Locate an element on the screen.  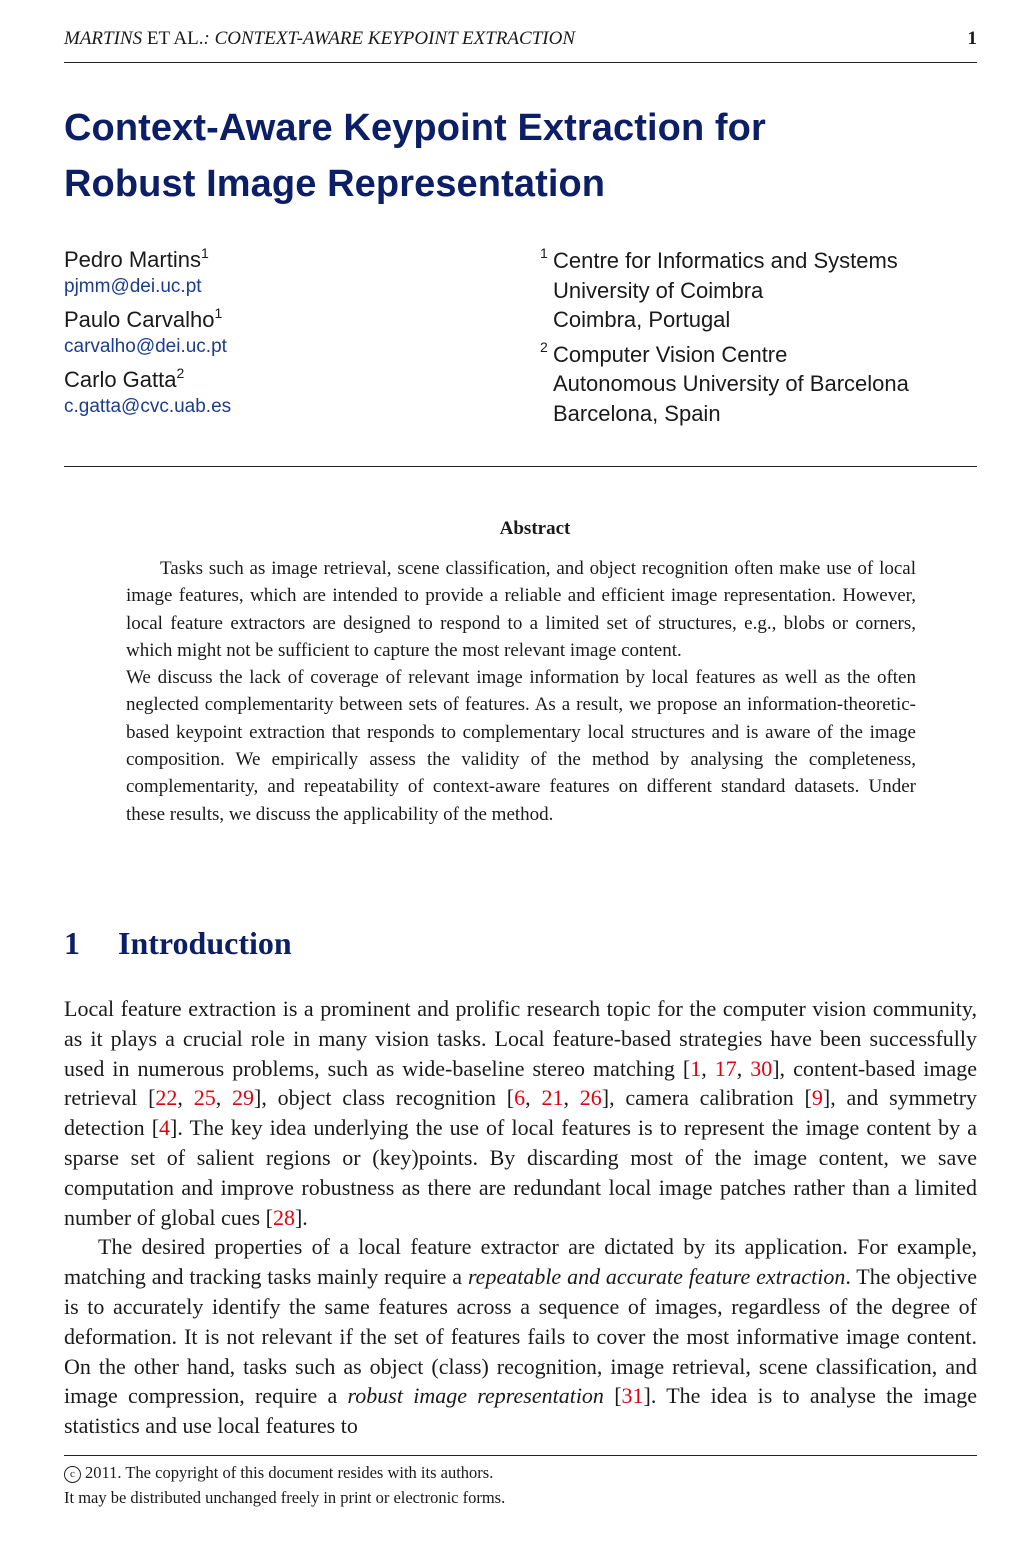
section-number: 1 is located at coordinates (72, 943).